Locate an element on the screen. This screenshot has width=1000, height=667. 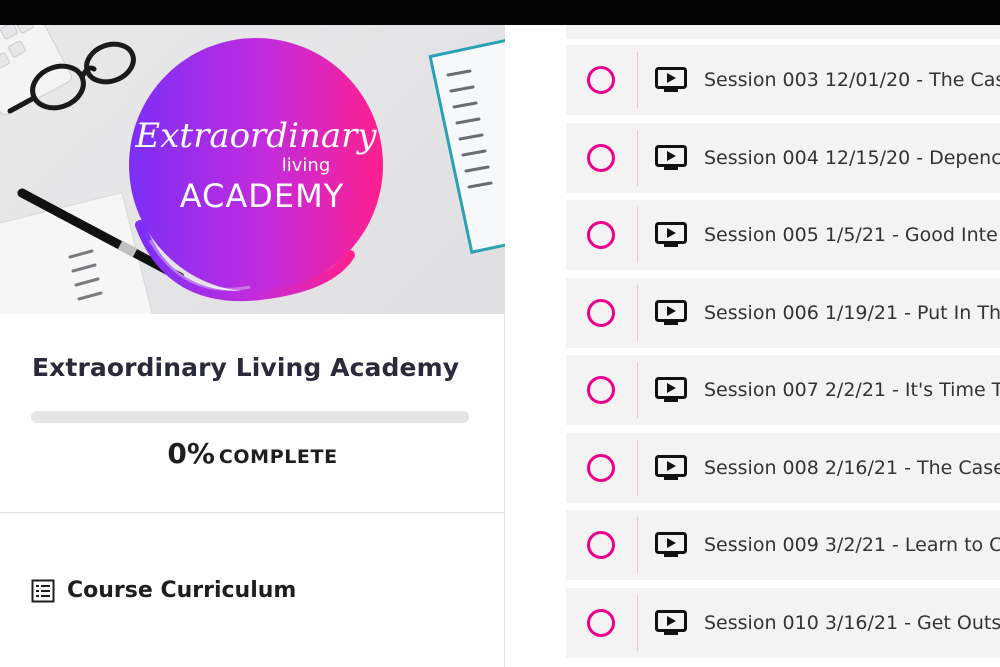
lesson-title: Session 008 2/16/21 - The Case is located at coordinates (852, 468).